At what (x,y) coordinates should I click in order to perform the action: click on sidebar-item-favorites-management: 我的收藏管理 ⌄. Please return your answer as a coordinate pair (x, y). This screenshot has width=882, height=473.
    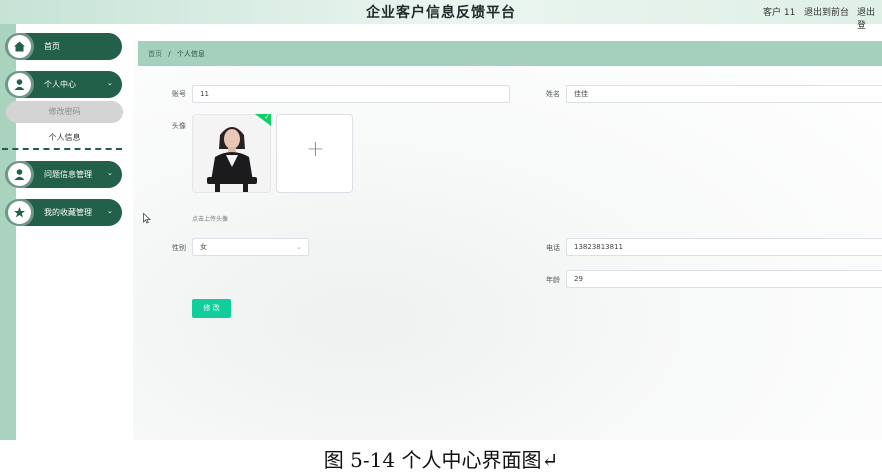
    Looking at the image, I should click on (63, 212).